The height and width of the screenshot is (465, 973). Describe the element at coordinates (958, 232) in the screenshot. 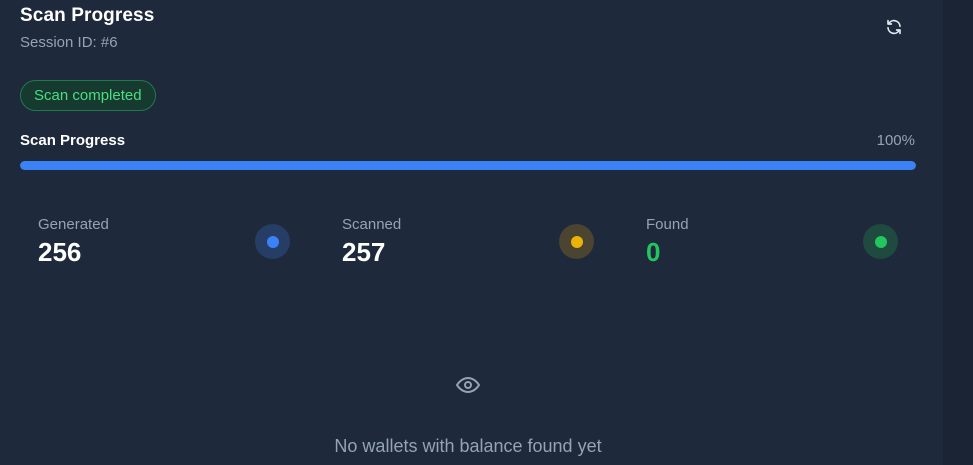

I see `scrollbar-track` at that location.